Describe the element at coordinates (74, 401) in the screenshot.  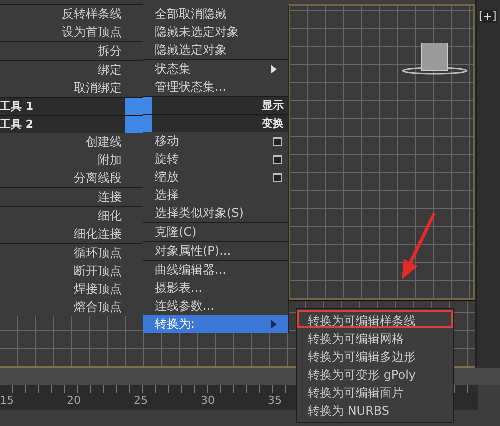
I see `frame-number: 20` at that location.